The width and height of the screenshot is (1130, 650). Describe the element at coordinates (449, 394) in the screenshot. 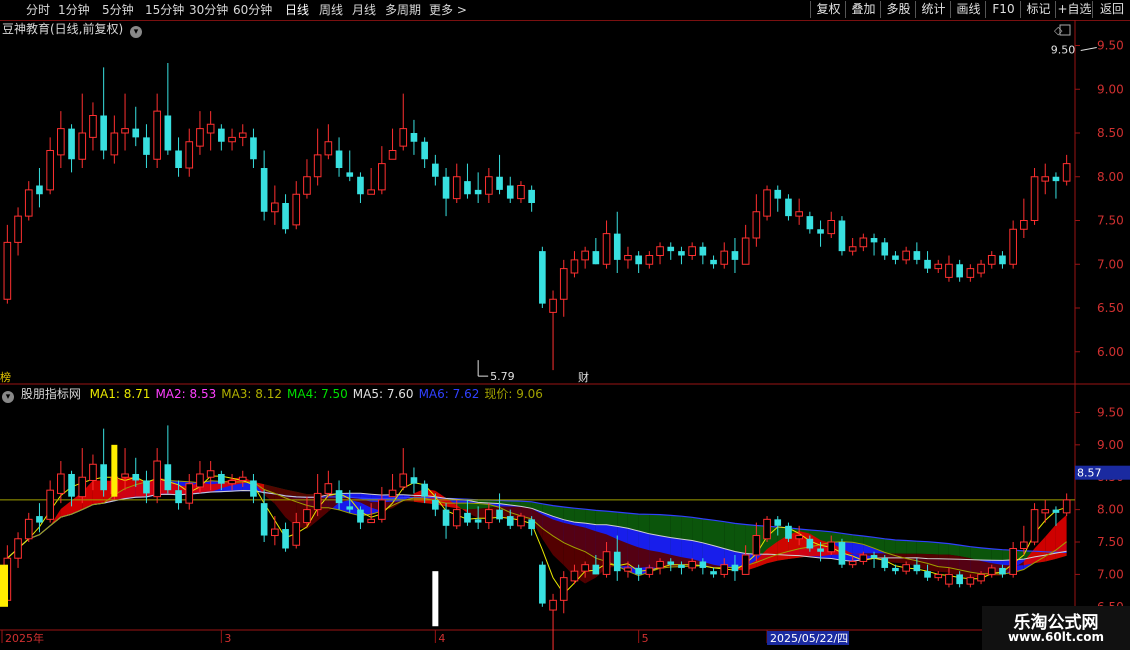

I see `ma-label-5: MA6: 7.62` at that location.